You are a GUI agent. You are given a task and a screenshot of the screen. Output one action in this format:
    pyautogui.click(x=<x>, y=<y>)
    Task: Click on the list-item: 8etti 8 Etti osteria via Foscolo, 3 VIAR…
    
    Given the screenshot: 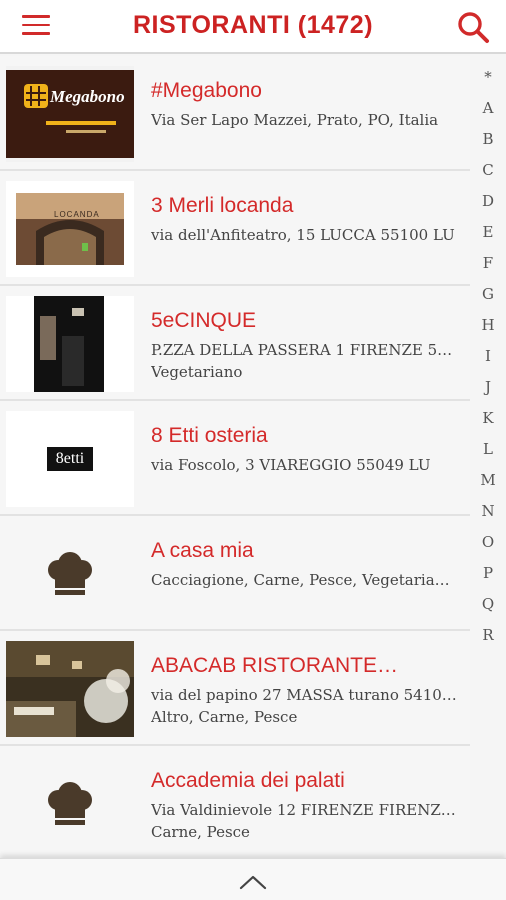 What is the action you would take?
    pyautogui.click(x=235, y=458)
    